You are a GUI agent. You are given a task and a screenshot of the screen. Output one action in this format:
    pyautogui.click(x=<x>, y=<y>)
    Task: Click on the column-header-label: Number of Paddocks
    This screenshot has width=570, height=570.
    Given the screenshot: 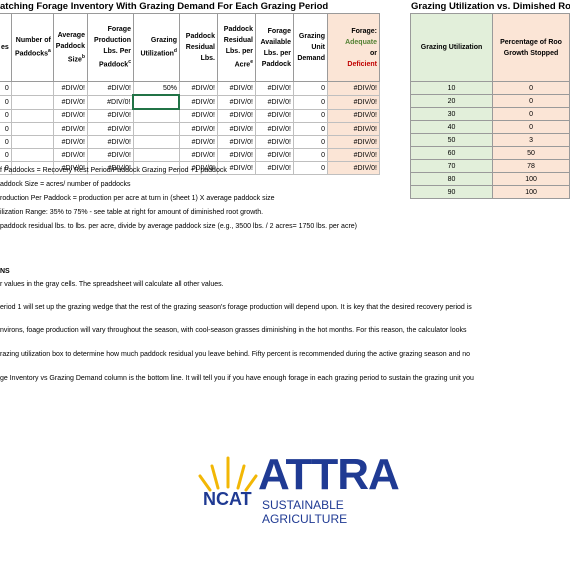 What is the action you would take?
    pyautogui.click(x=32, y=47)
    